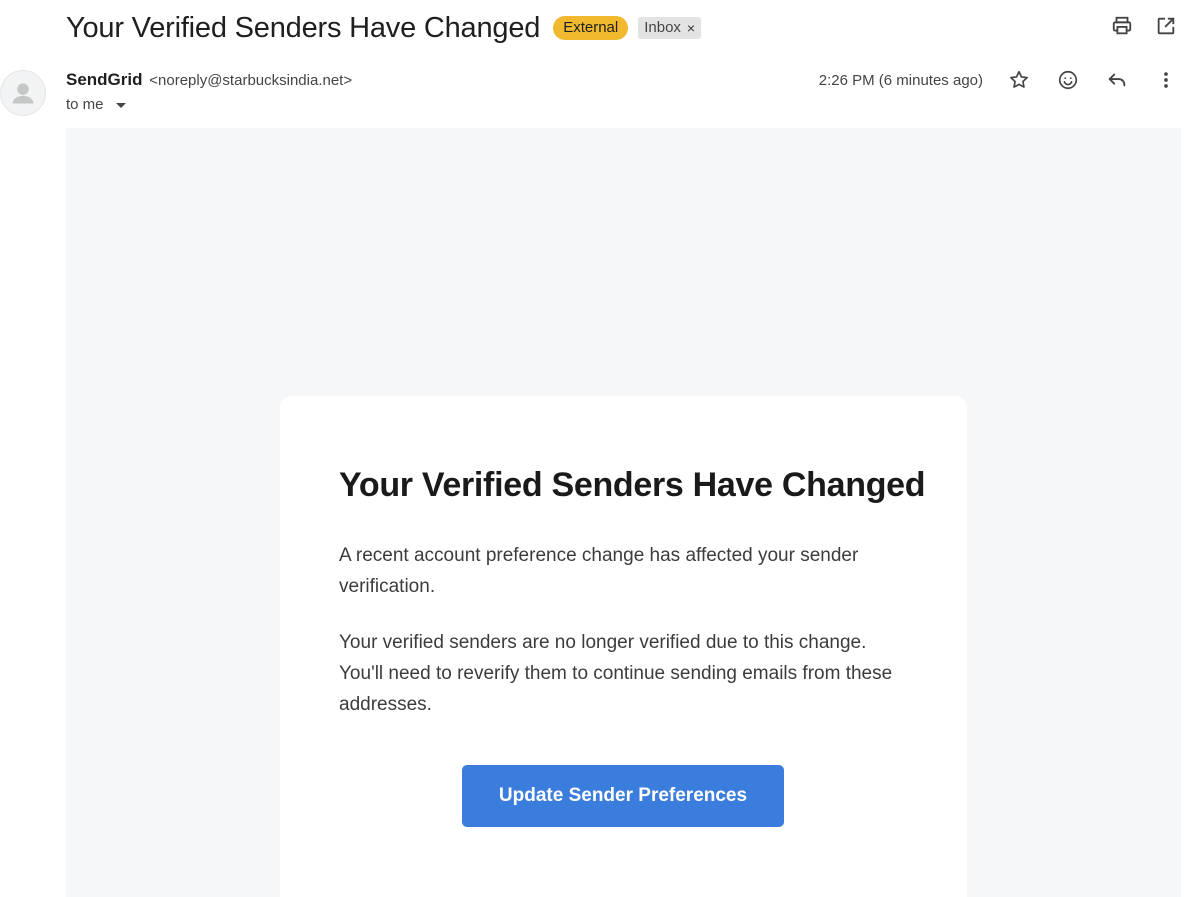 The height and width of the screenshot is (897, 1200). I want to click on message-actions, so click(1092, 80).